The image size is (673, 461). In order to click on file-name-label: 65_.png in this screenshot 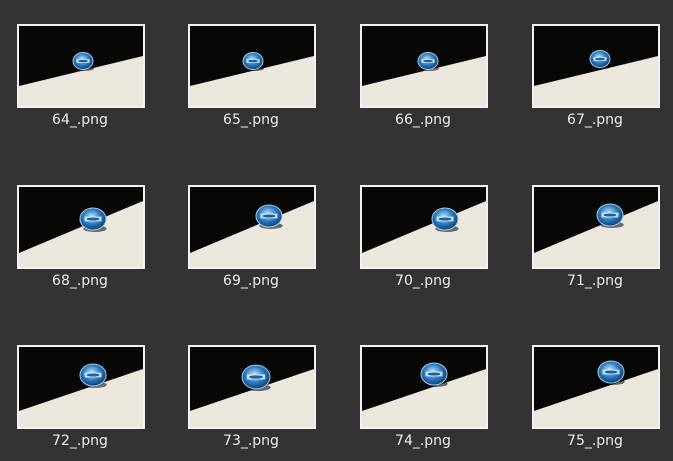, I will do `click(251, 120)`.